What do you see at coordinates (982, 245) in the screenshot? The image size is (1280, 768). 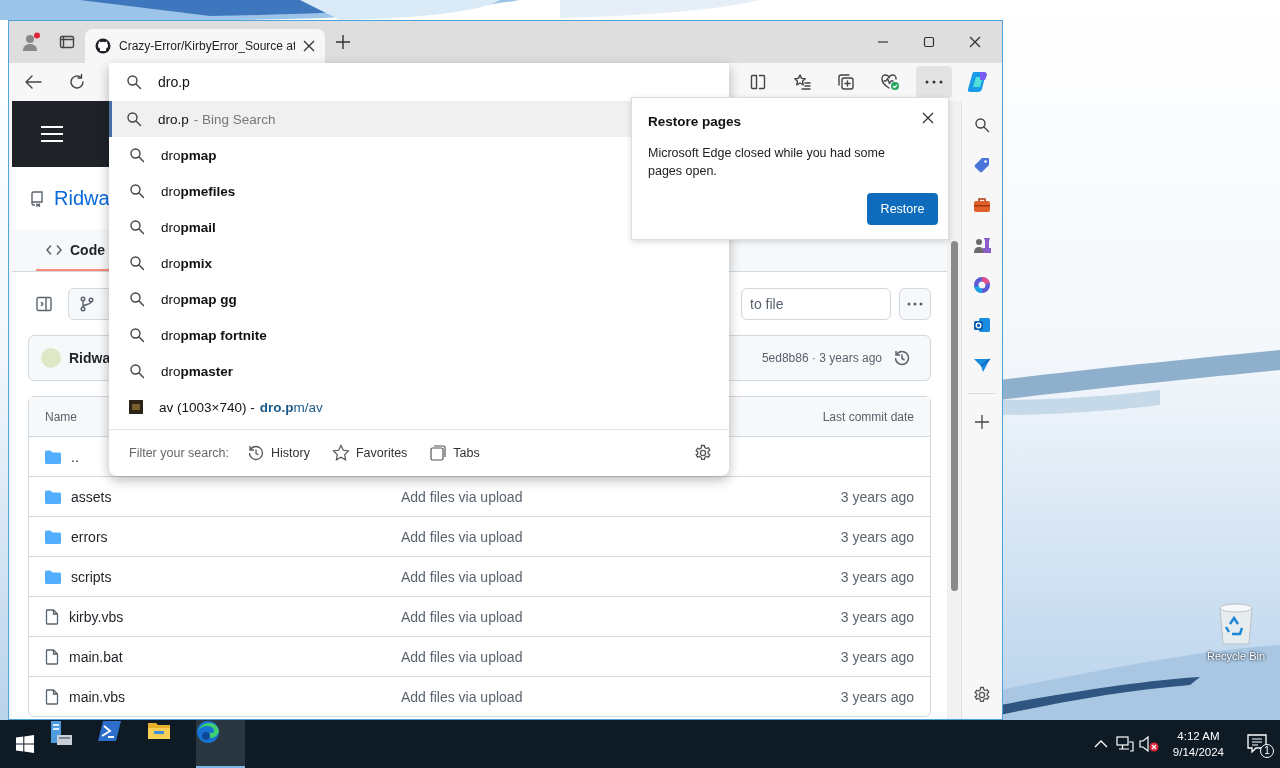 I see `chess-pieces-icon` at bounding box center [982, 245].